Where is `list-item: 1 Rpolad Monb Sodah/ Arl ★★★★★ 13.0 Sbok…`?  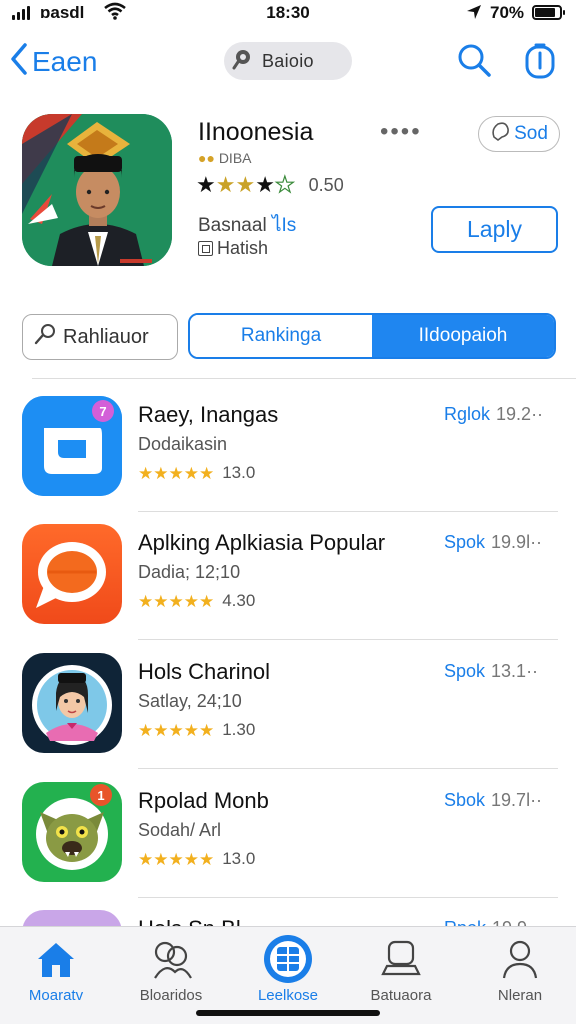
list-item: 1 Rpolad Monb Sodah/ Arl ★★★★★ 13.0 Sbok… is located at coordinates (288, 838).